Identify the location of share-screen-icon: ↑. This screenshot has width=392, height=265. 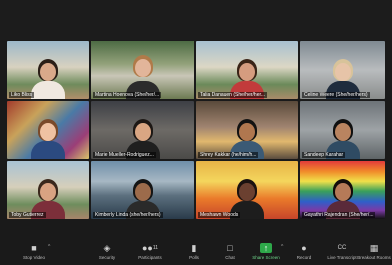
(266, 248).